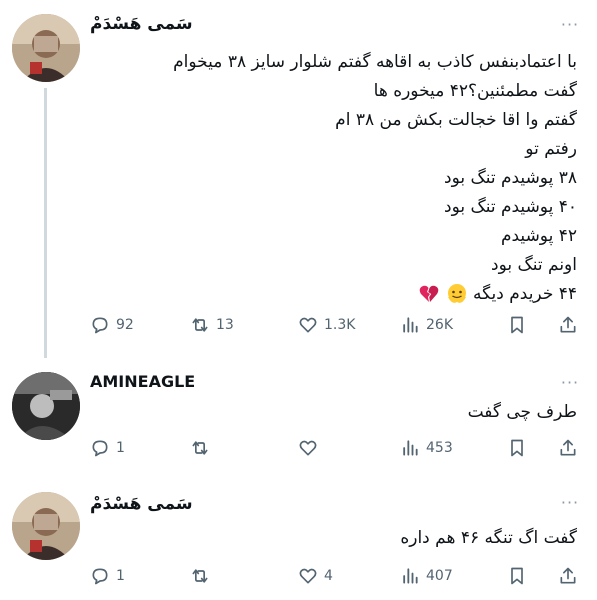  I want to click on action-bar: 92 13 1.3K 26K, so click(337, 325).